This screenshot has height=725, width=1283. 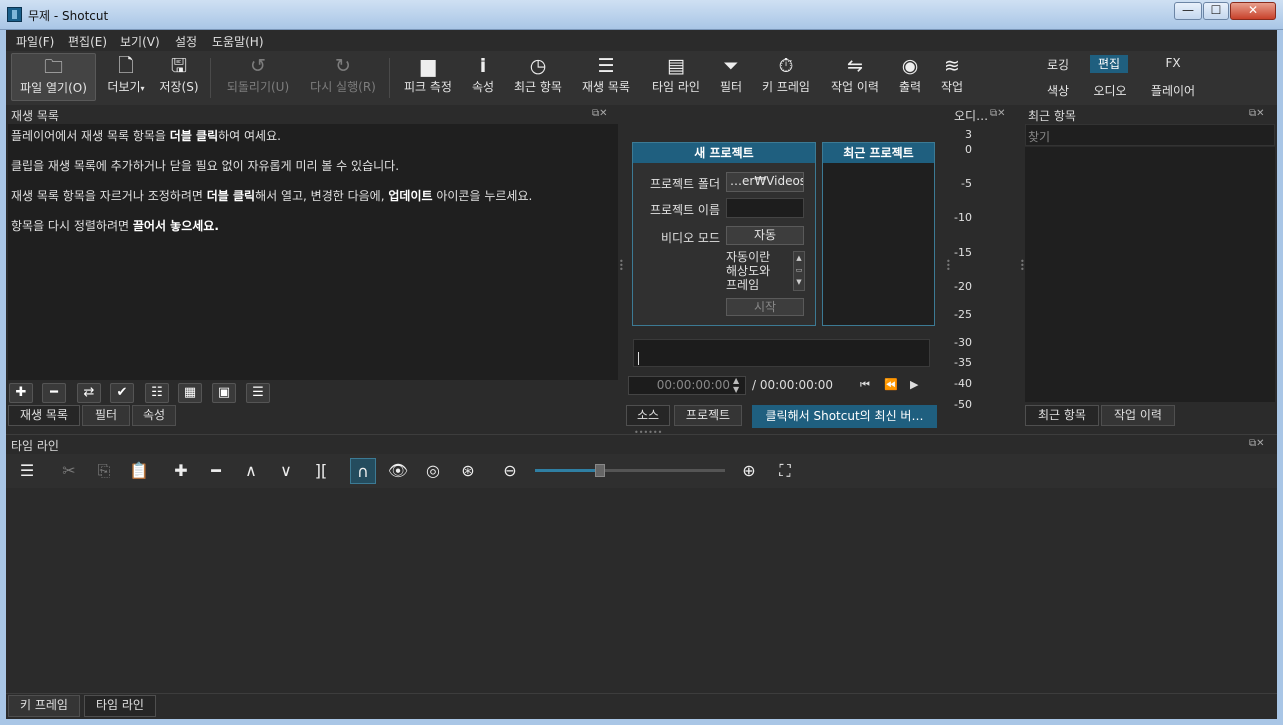 I want to click on tab-playlist: 재생 목록, so click(x=44, y=415).